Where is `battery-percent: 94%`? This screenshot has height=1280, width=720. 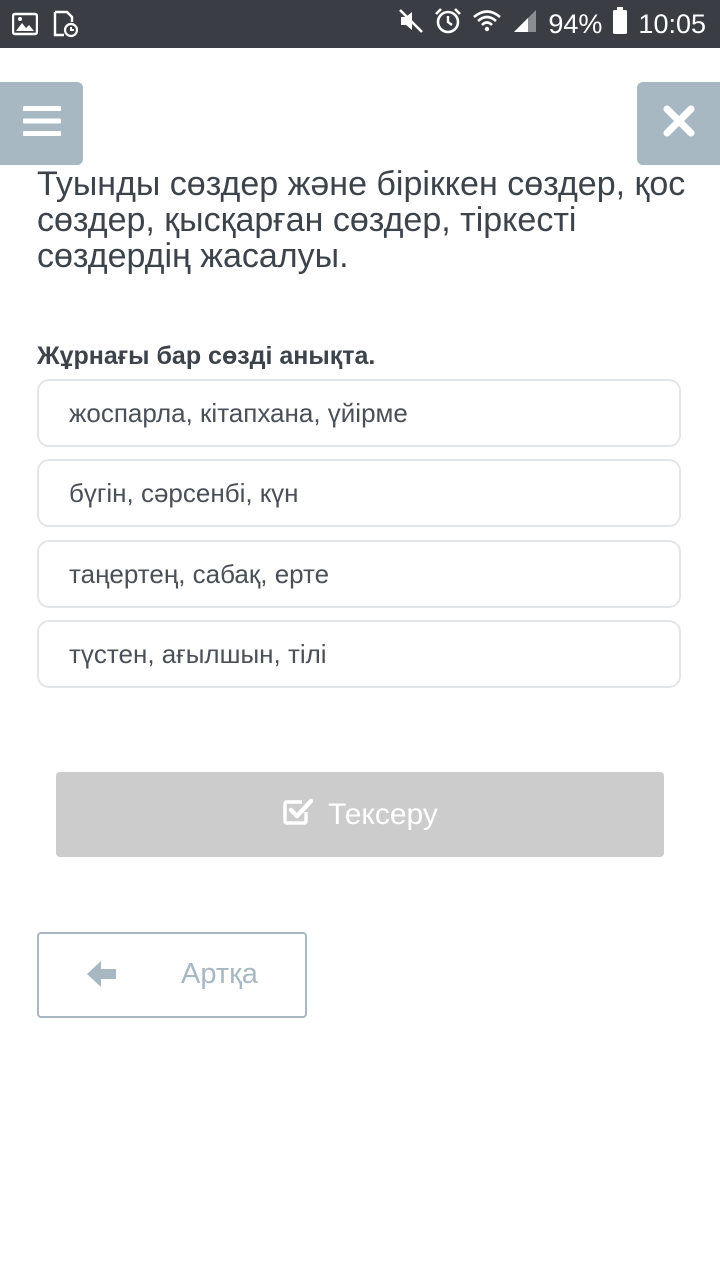
battery-percent: 94% is located at coordinates (575, 23).